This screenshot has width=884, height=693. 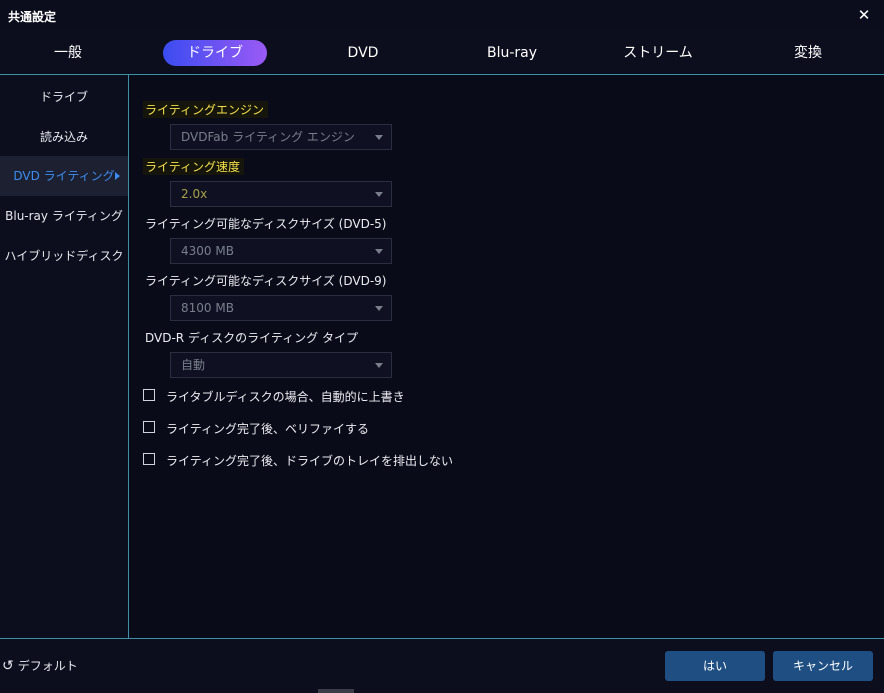 I want to click on engine-value: DVDFab ライティング エンジン, so click(x=268, y=137).